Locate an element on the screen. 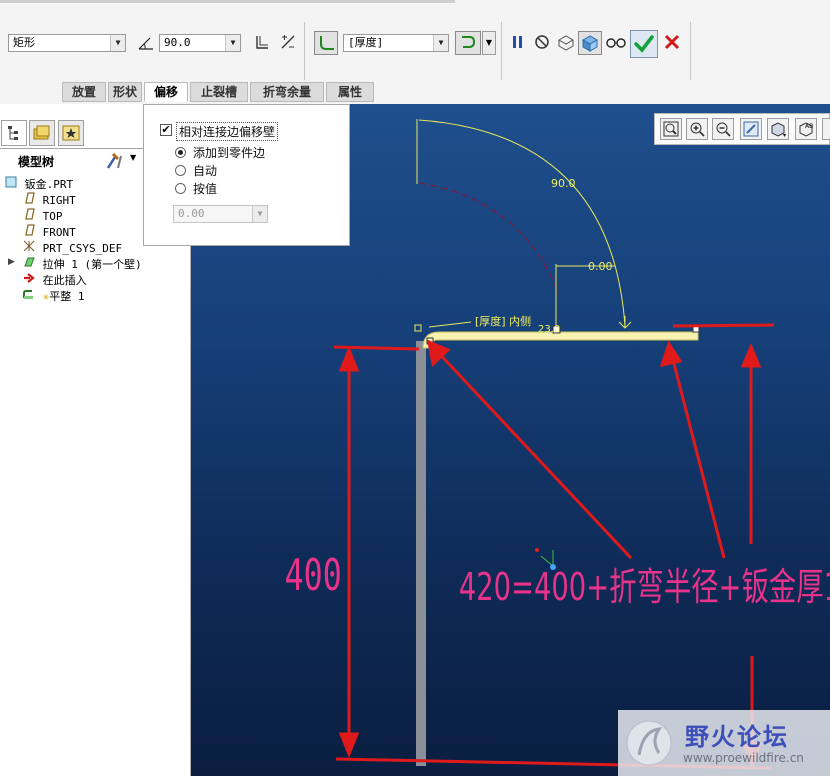  angle-value: 90.0 is located at coordinates (177, 42).